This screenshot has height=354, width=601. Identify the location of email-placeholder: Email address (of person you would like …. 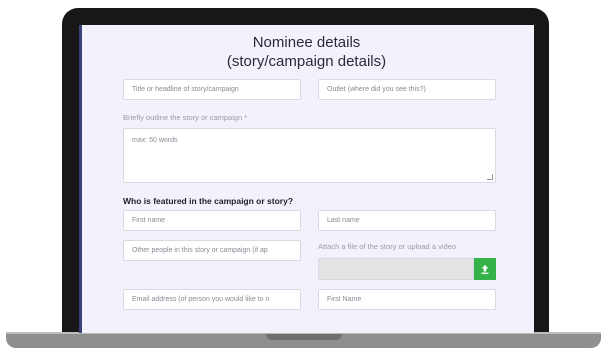
(201, 299).